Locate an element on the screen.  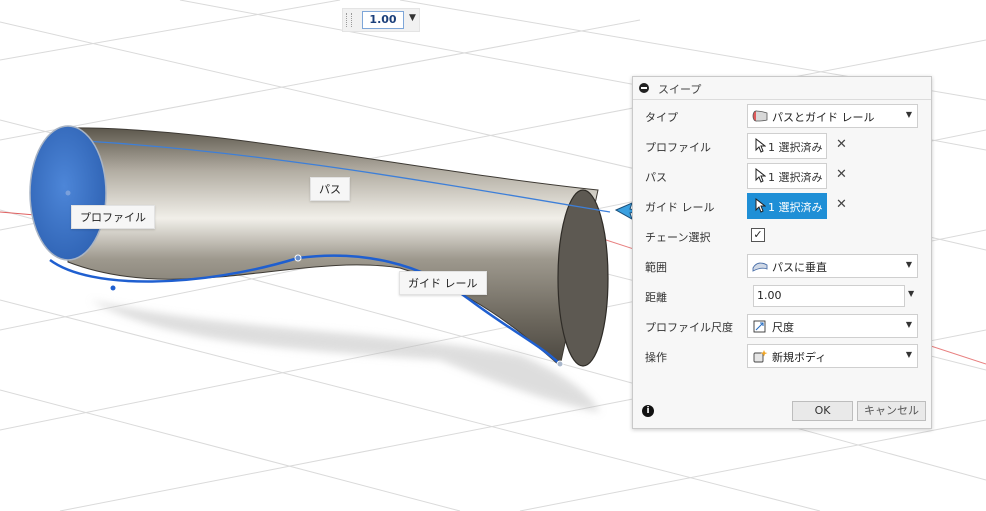
dialog-footer: i OK キャンセル is located at coordinates (782, 411).